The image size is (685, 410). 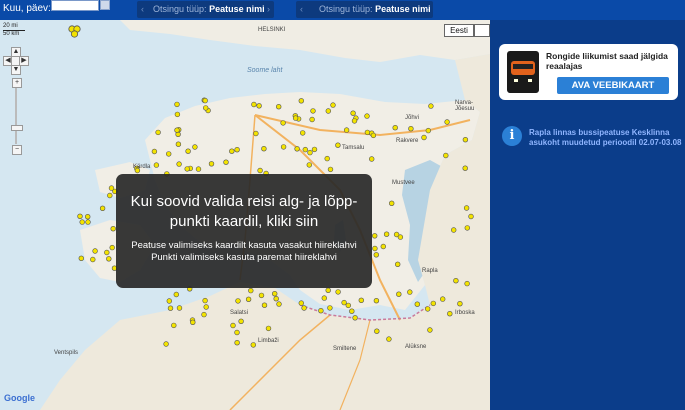 What do you see at coordinates (105, 5) in the screenshot?
I see `calendar-icon` at bounding box center [105, 5].